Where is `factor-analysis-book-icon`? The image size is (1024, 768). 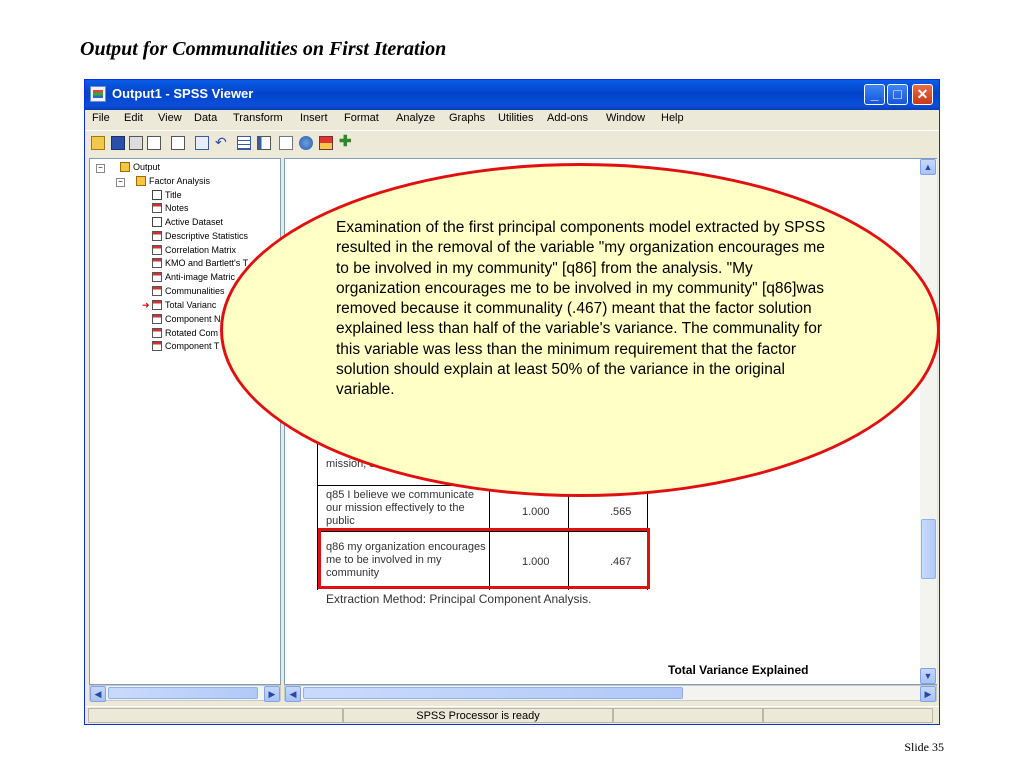 factor-analysis-book-icon is located at coordinates (141, 181).